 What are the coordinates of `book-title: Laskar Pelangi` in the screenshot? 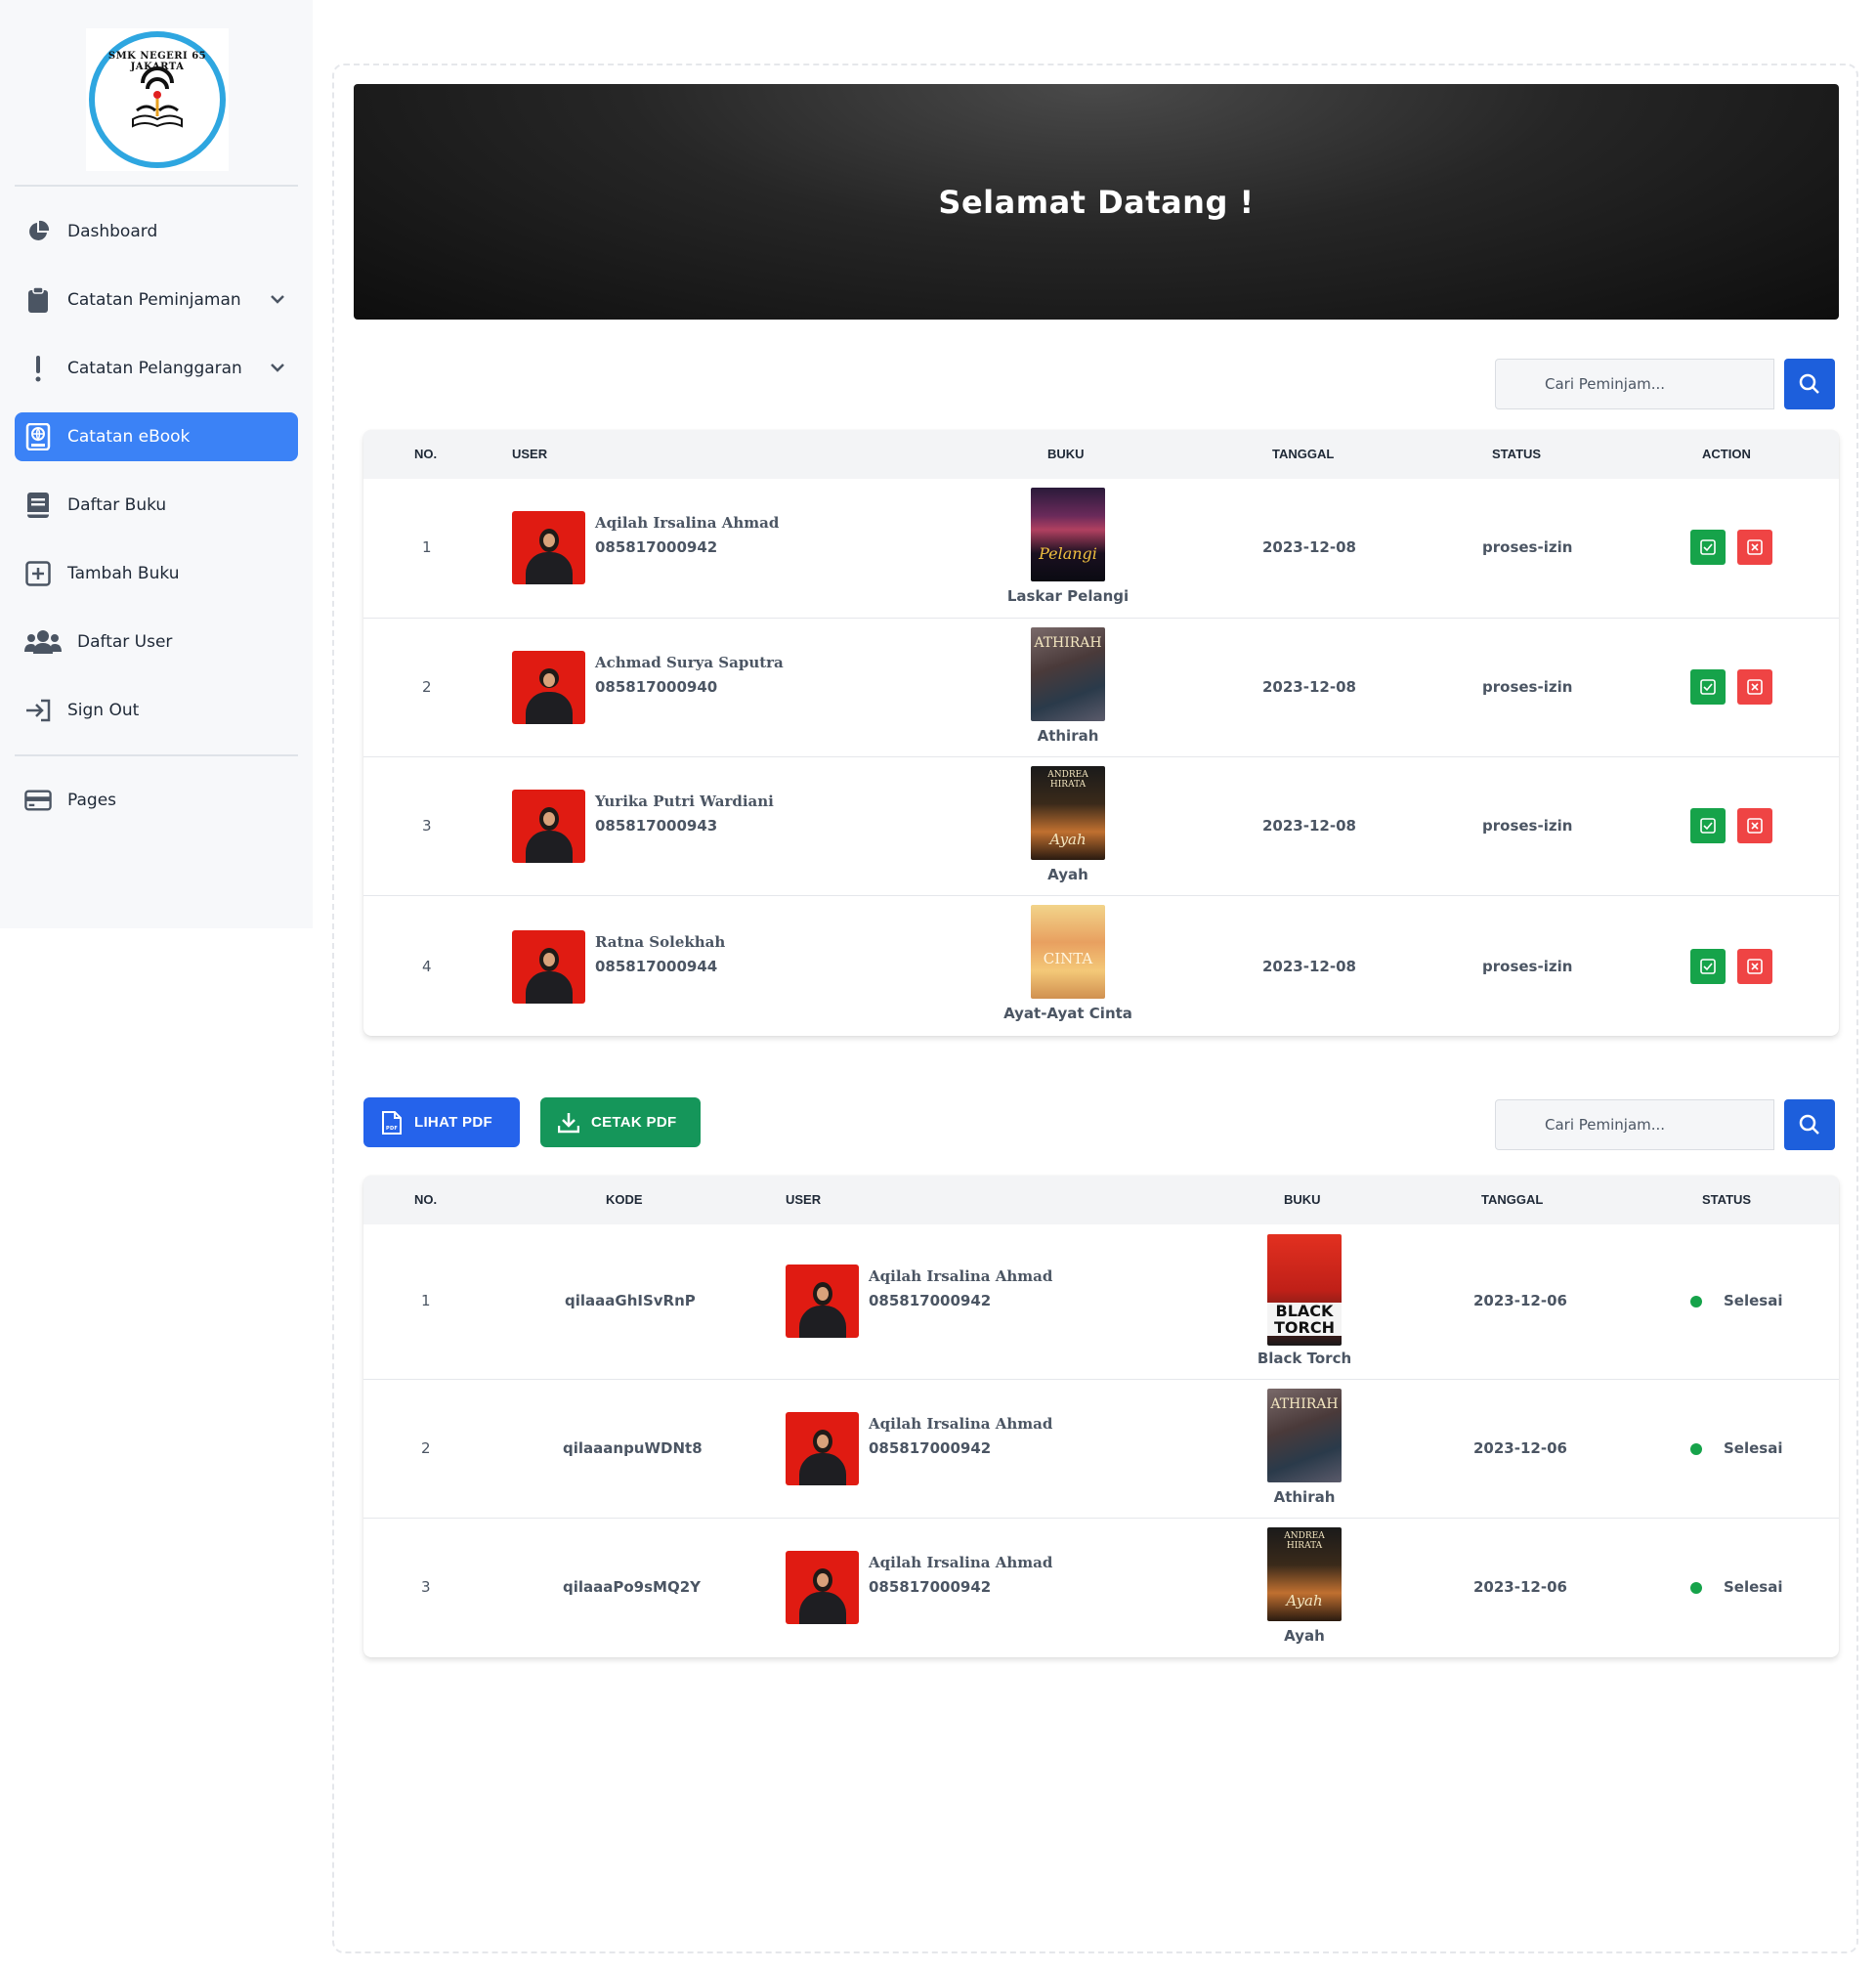 It's located at (1068, 596).